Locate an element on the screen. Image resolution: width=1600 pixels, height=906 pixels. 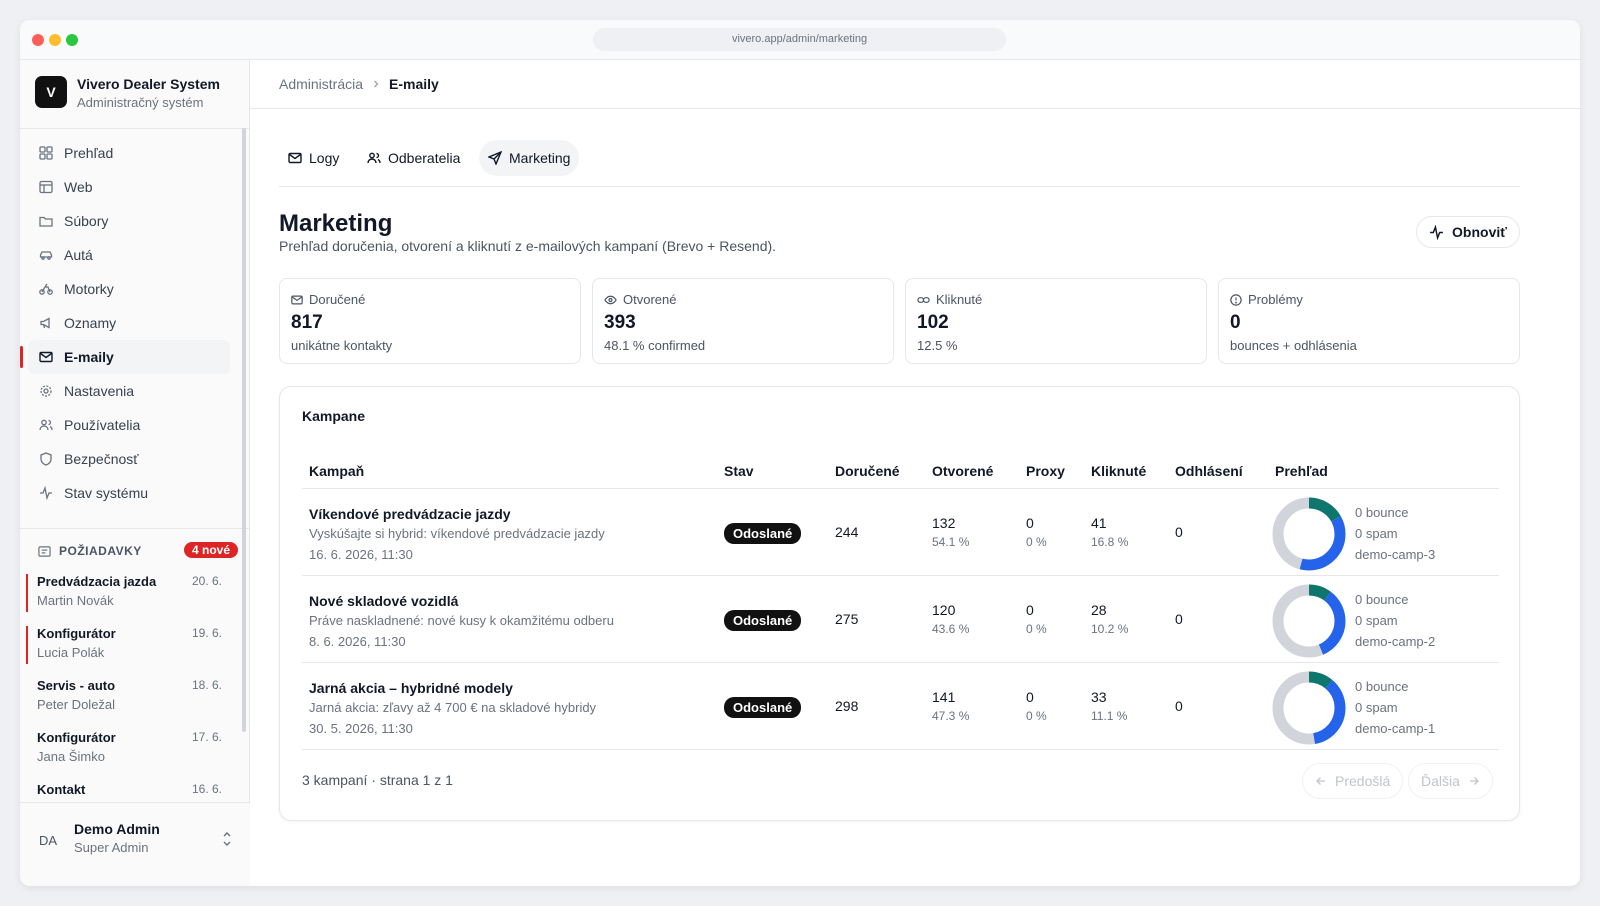
column-header: Odhlásení is located at coordinates (1209, 471).